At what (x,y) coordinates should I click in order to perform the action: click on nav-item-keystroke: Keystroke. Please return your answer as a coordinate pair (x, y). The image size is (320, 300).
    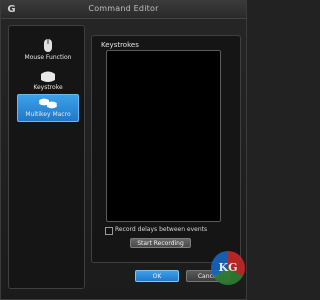
    Looking at the image, I should click on (48, 82).